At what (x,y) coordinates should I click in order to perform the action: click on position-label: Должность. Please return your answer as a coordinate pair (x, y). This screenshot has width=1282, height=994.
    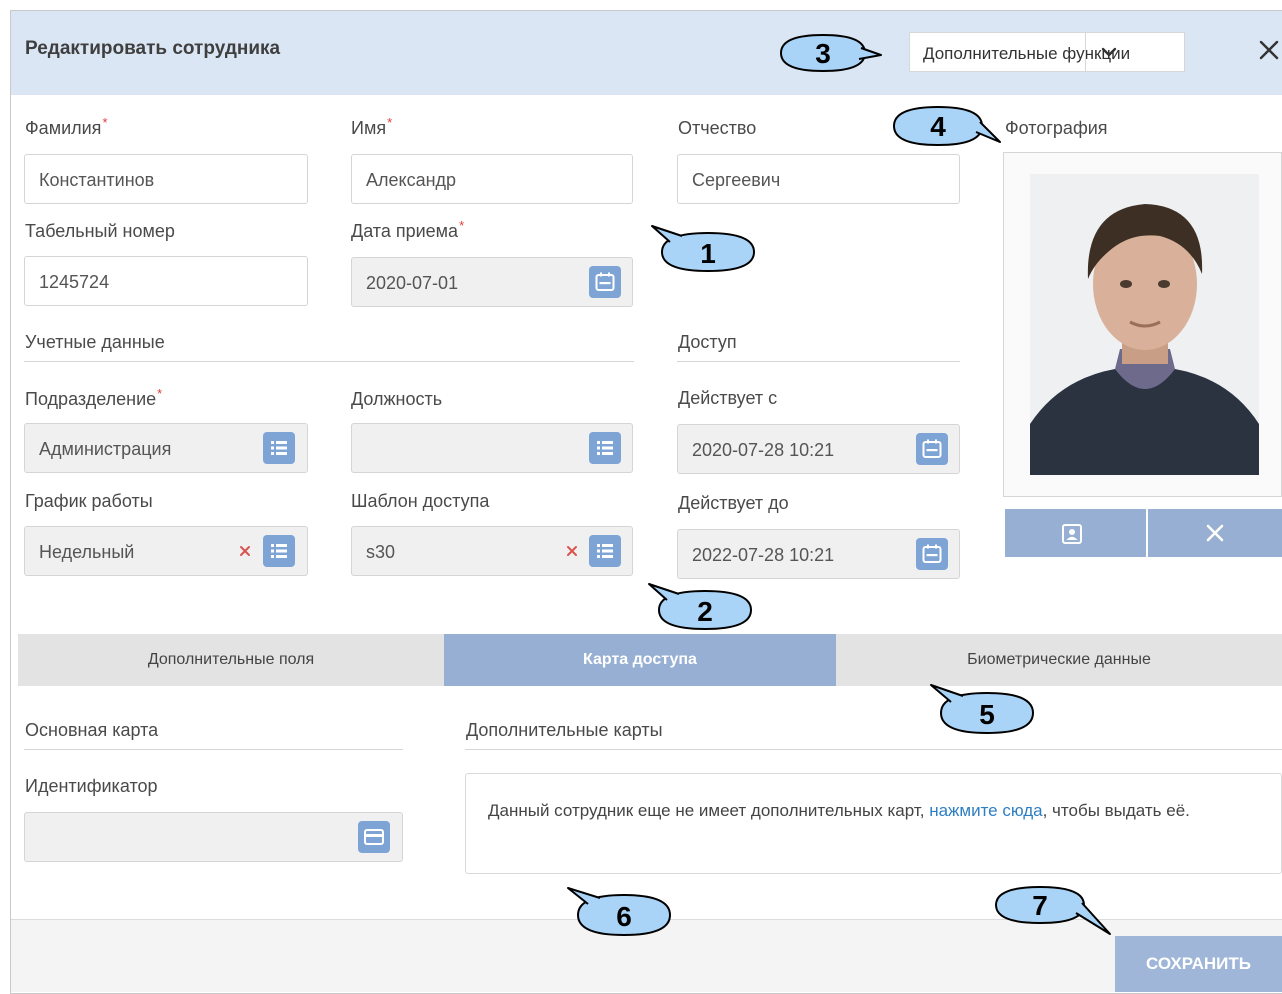
    Looking at the image, I should click on (397, 399).